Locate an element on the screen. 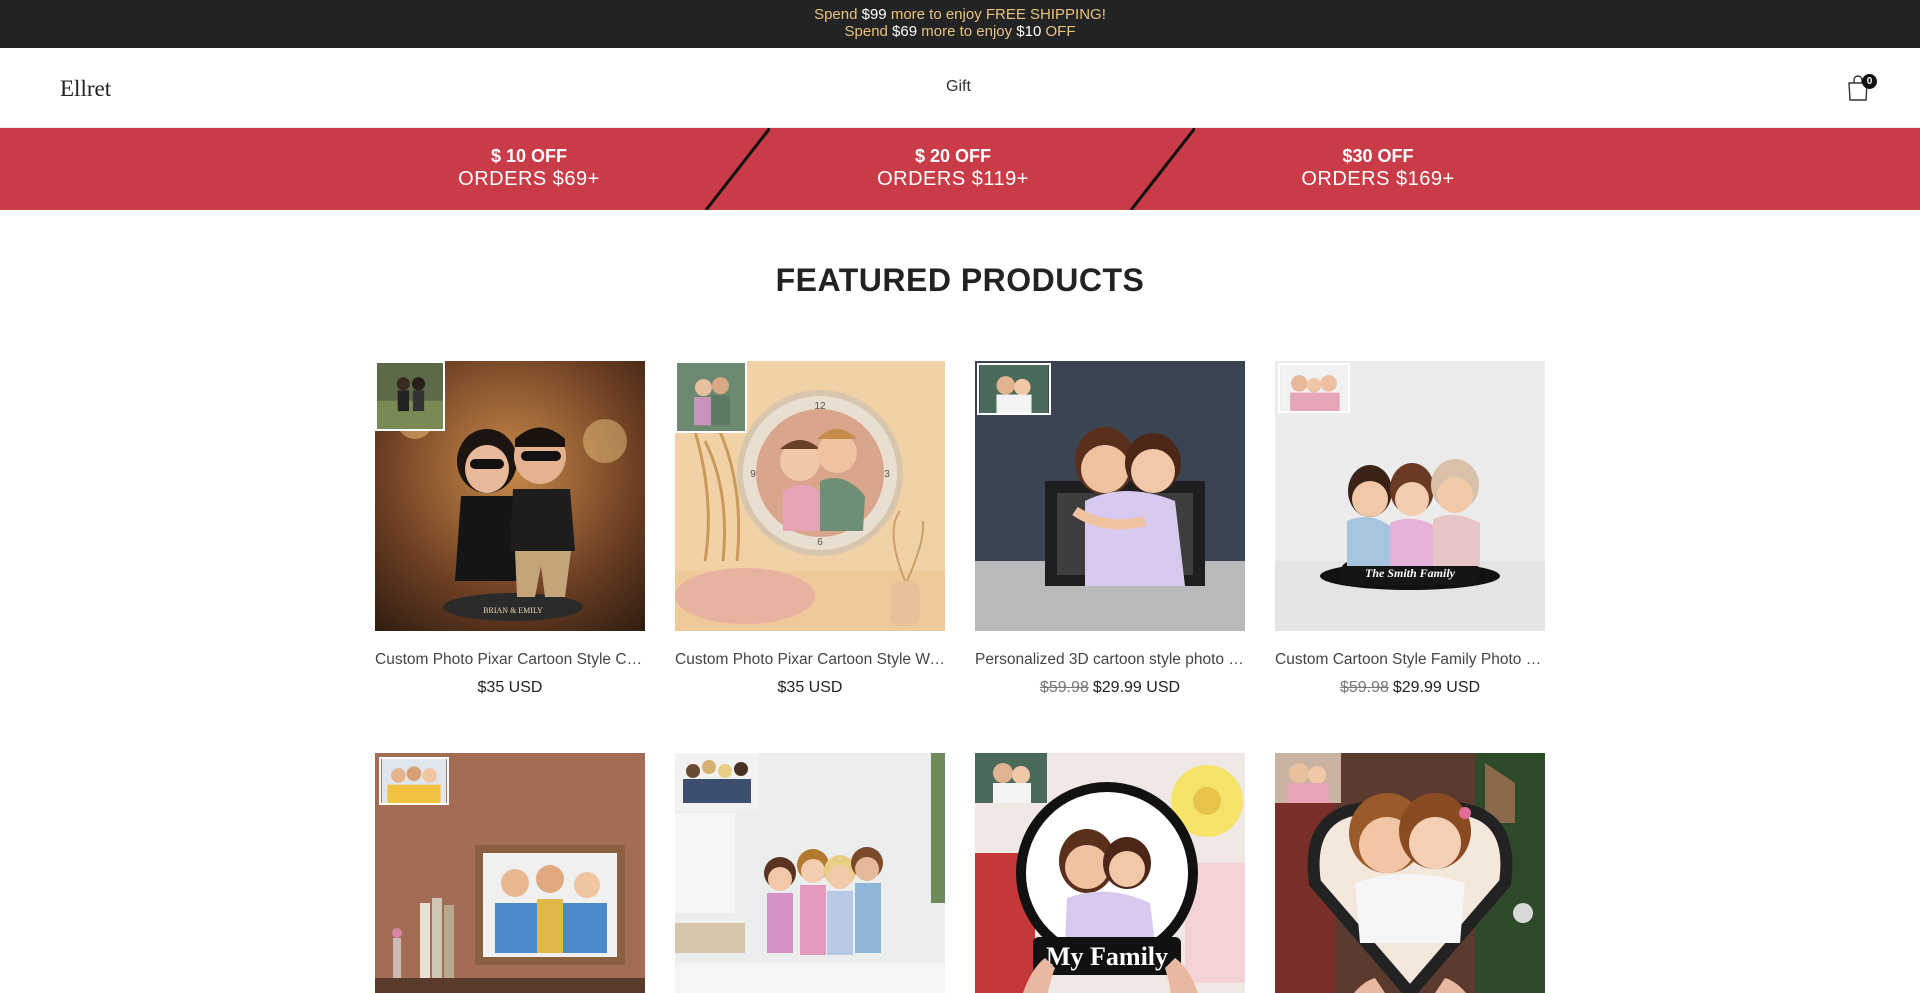  promo-tier-2: $ 20 OFF ORDERS $119+ is located at coordinates (953, 168).